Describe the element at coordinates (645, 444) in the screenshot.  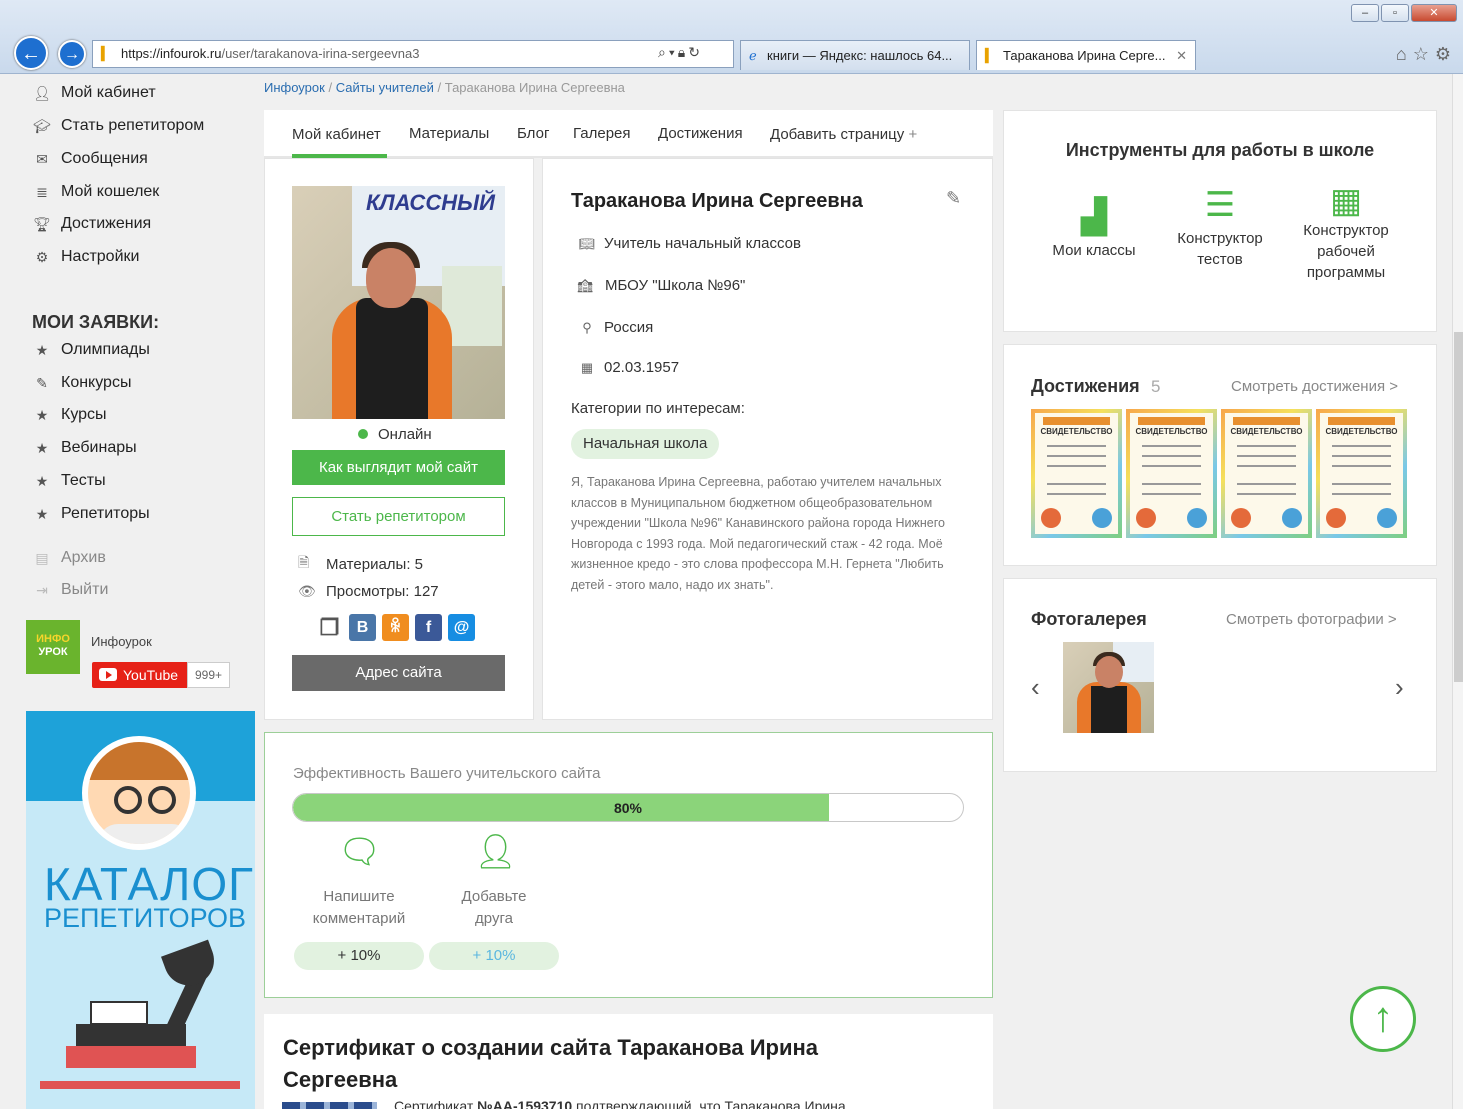
I see `category-chip: Начальная школа` at that location.